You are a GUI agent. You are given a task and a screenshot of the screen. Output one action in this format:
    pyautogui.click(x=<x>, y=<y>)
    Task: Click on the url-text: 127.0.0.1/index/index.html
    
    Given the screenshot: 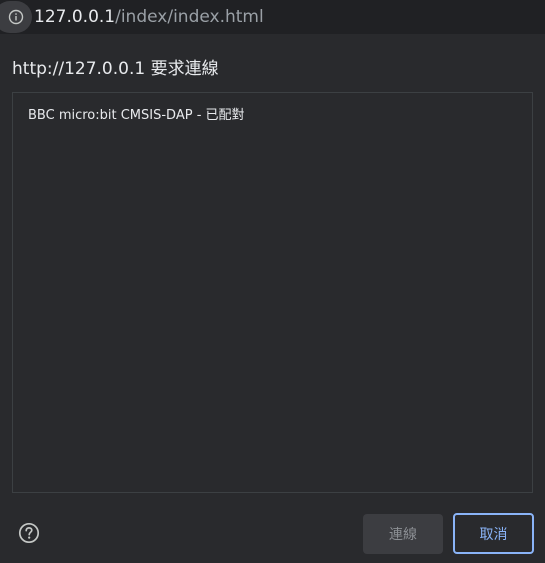 What is the action you would take?
    pyautogui.click(x=149, y=17)
    